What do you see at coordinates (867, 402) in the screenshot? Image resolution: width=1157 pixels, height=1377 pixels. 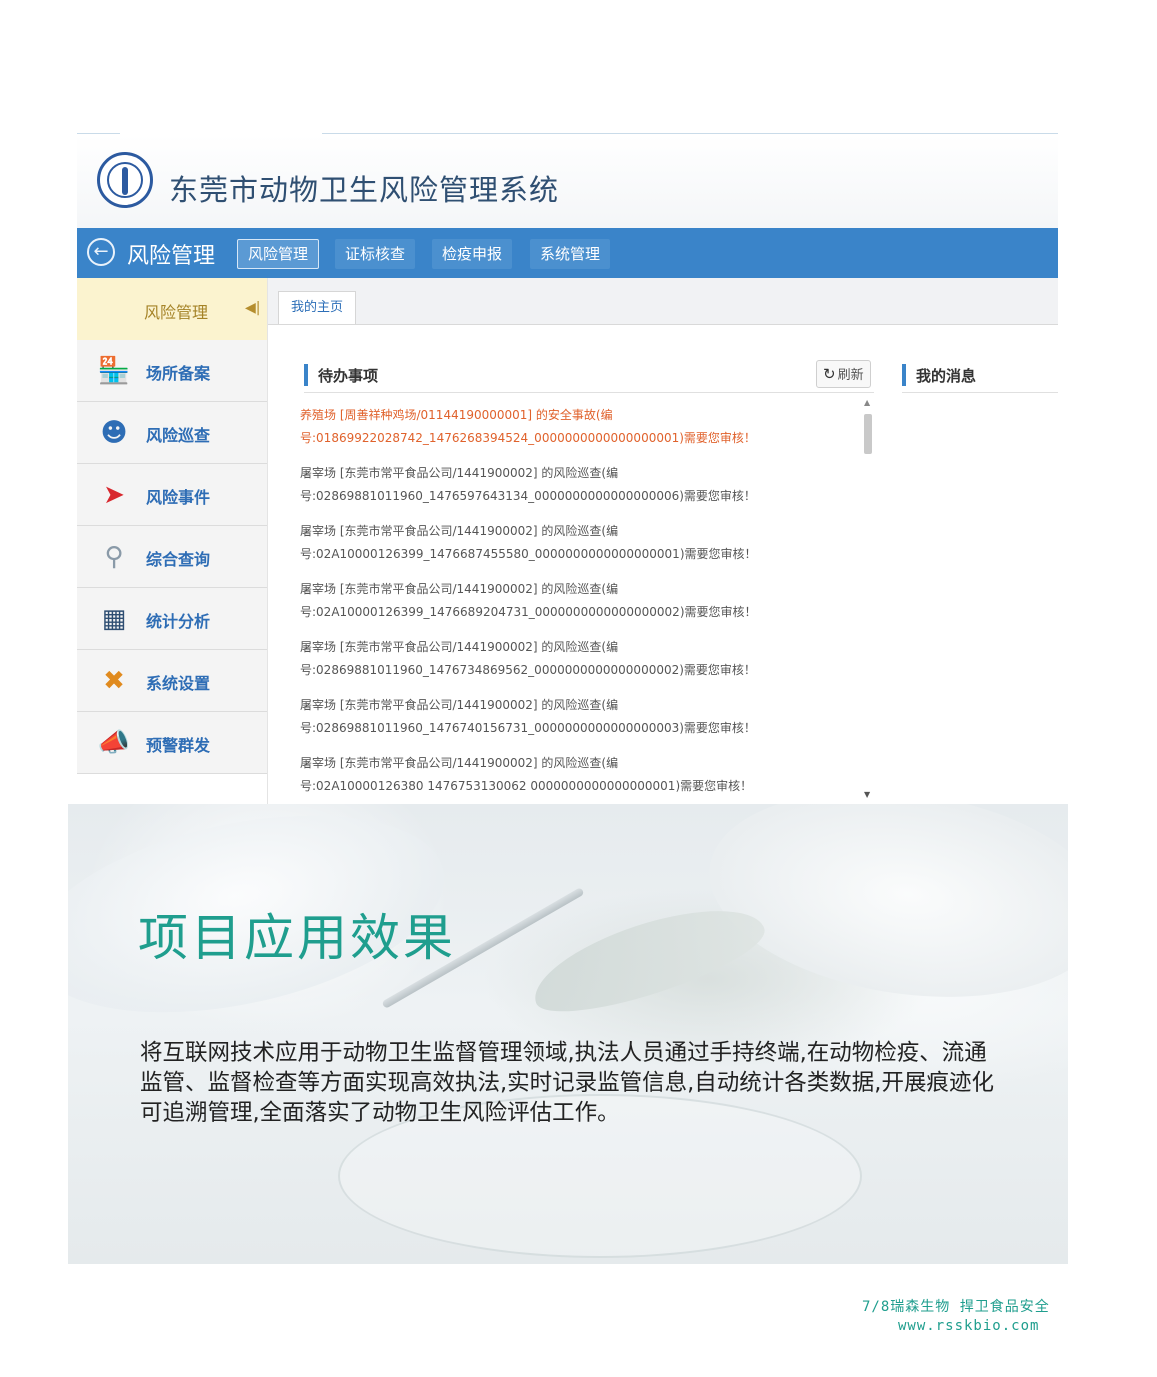 I see `scroll-up-arrow-icon: ▲` at bounding box center [867, 402].